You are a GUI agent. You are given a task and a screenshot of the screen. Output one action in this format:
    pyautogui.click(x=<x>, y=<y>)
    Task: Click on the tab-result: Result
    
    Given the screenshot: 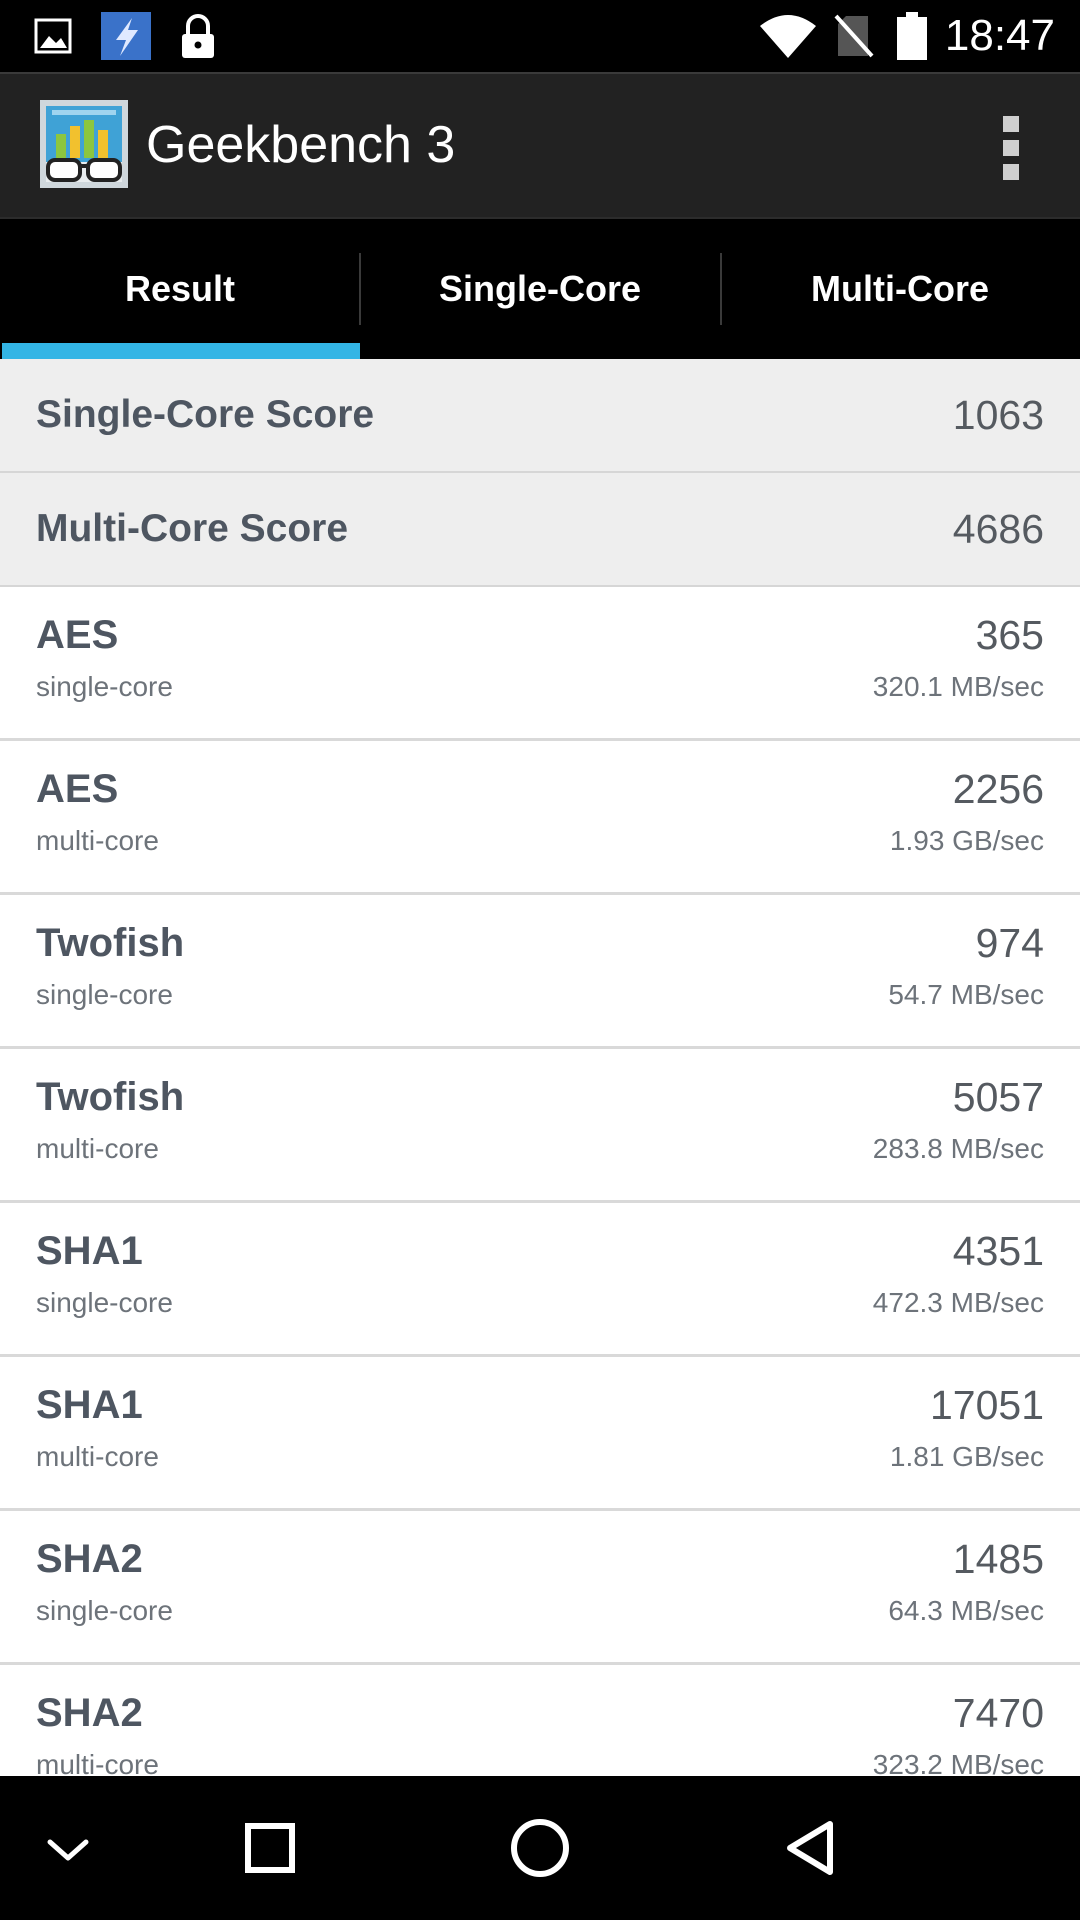 What is the action you would take?
    pyautogui.click(x=180, y=289)
    